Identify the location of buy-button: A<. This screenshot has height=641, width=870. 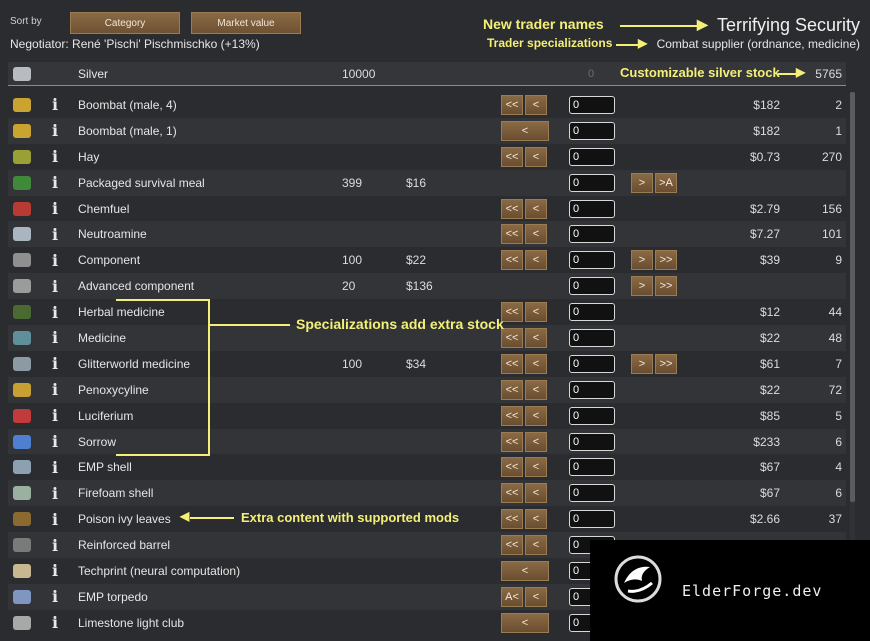
(512, 596).